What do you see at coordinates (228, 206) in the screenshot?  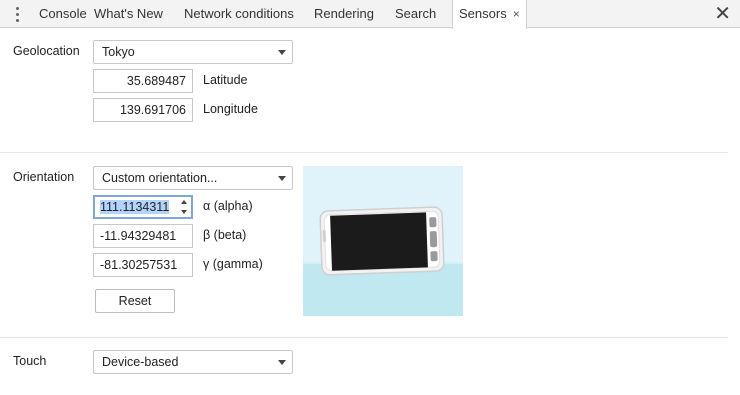 I see `alpha-label: α (alpha)` at bounding box center [228, 206].